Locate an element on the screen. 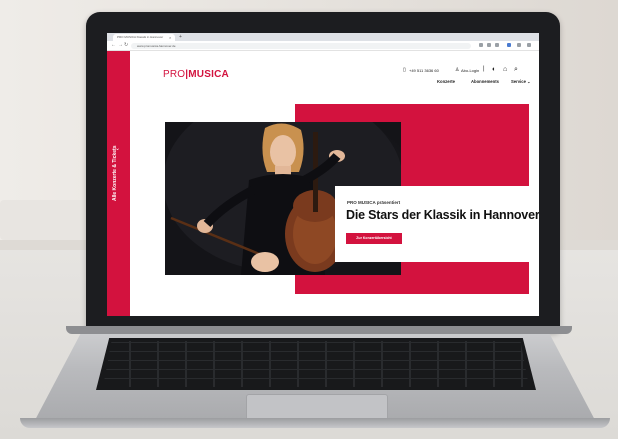 This screenshot has height=439, width=618. search-icon: ⌕ is located at coordinates (516, 70).